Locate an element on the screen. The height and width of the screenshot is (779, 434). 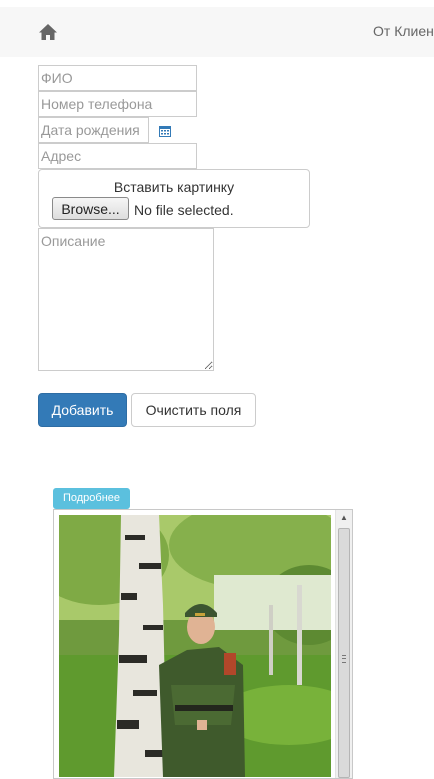
details-badge: Подробнее is located at coordinates (91, 498).